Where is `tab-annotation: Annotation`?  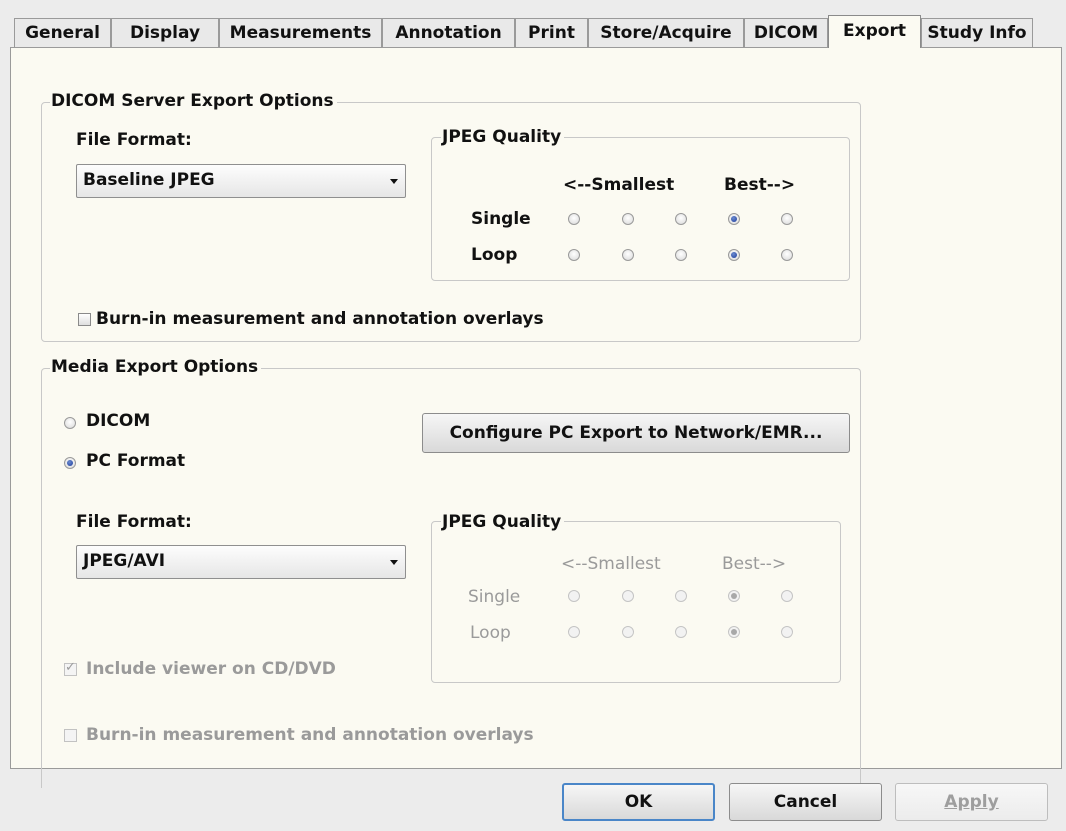
tab-annotation: Annotation is located at coordinates (448, 32).